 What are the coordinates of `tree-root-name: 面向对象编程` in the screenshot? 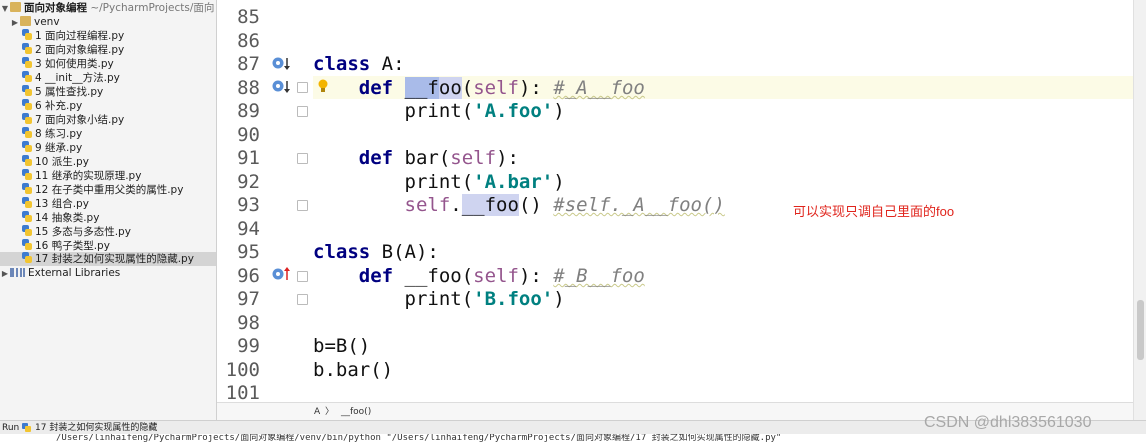 It's located at (55, 8).